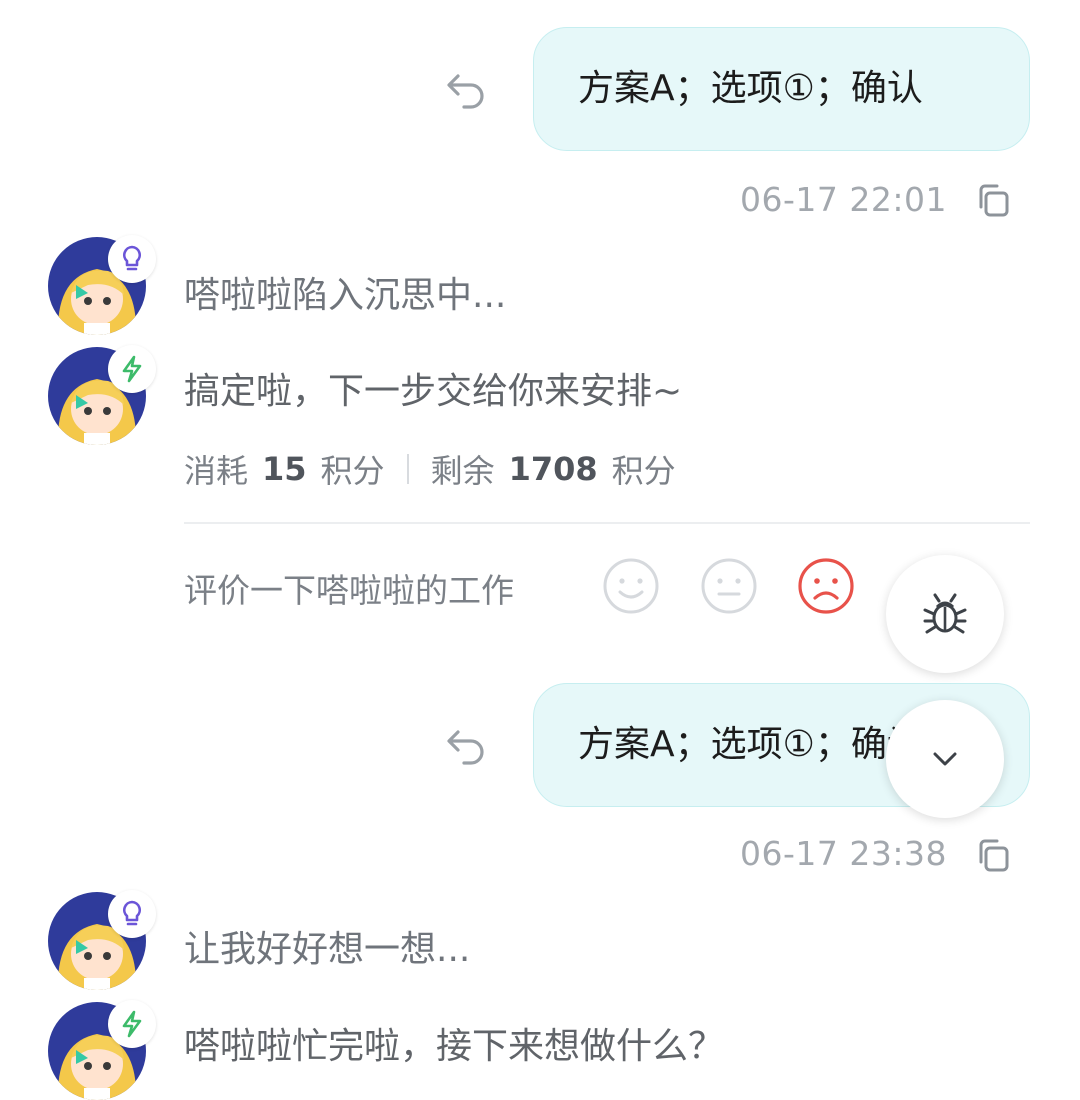 This screenshot has width=1080, height=1100. I want to click on smile-icon, so click(631, 586).